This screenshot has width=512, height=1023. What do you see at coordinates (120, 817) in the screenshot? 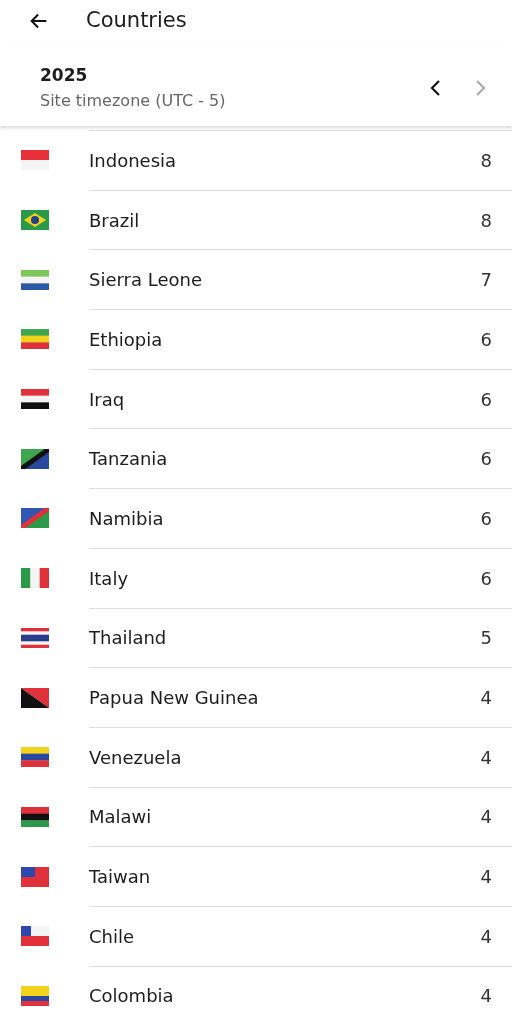
I see `country-name: Malawi` at bounding box center [120, 817].